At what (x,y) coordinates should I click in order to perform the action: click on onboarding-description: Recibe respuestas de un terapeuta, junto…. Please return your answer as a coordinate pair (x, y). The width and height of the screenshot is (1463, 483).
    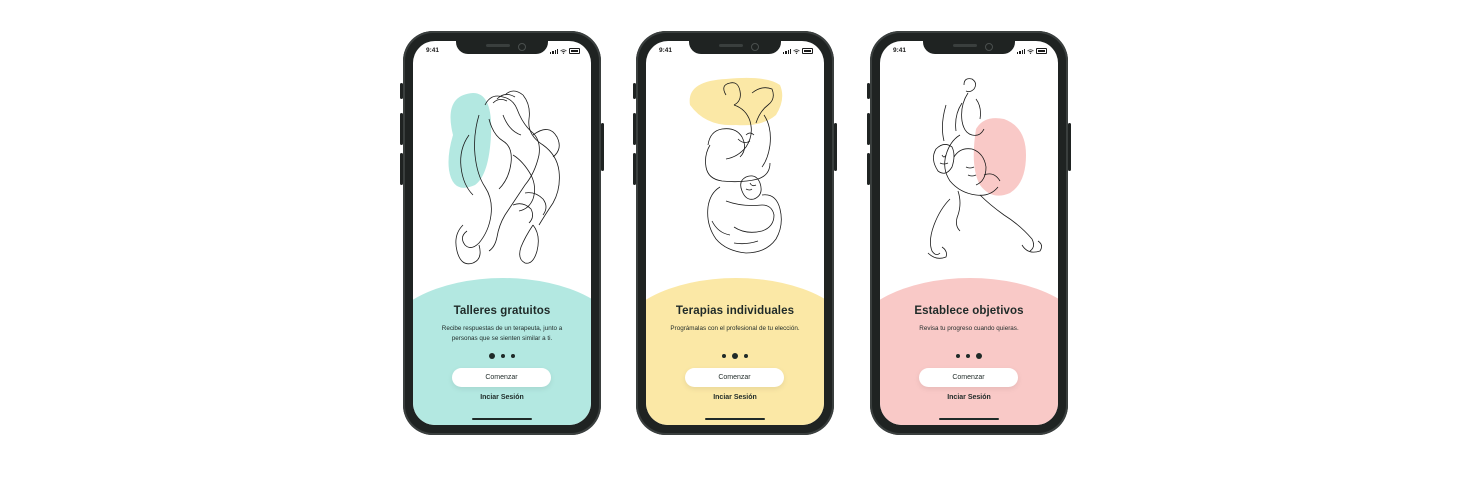
    Looking at the image, I should click on (502, 333).